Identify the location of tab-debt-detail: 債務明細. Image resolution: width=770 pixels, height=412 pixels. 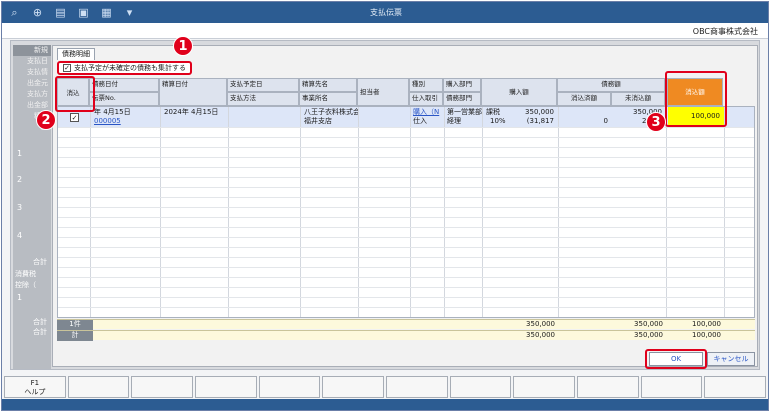
(76, 54).